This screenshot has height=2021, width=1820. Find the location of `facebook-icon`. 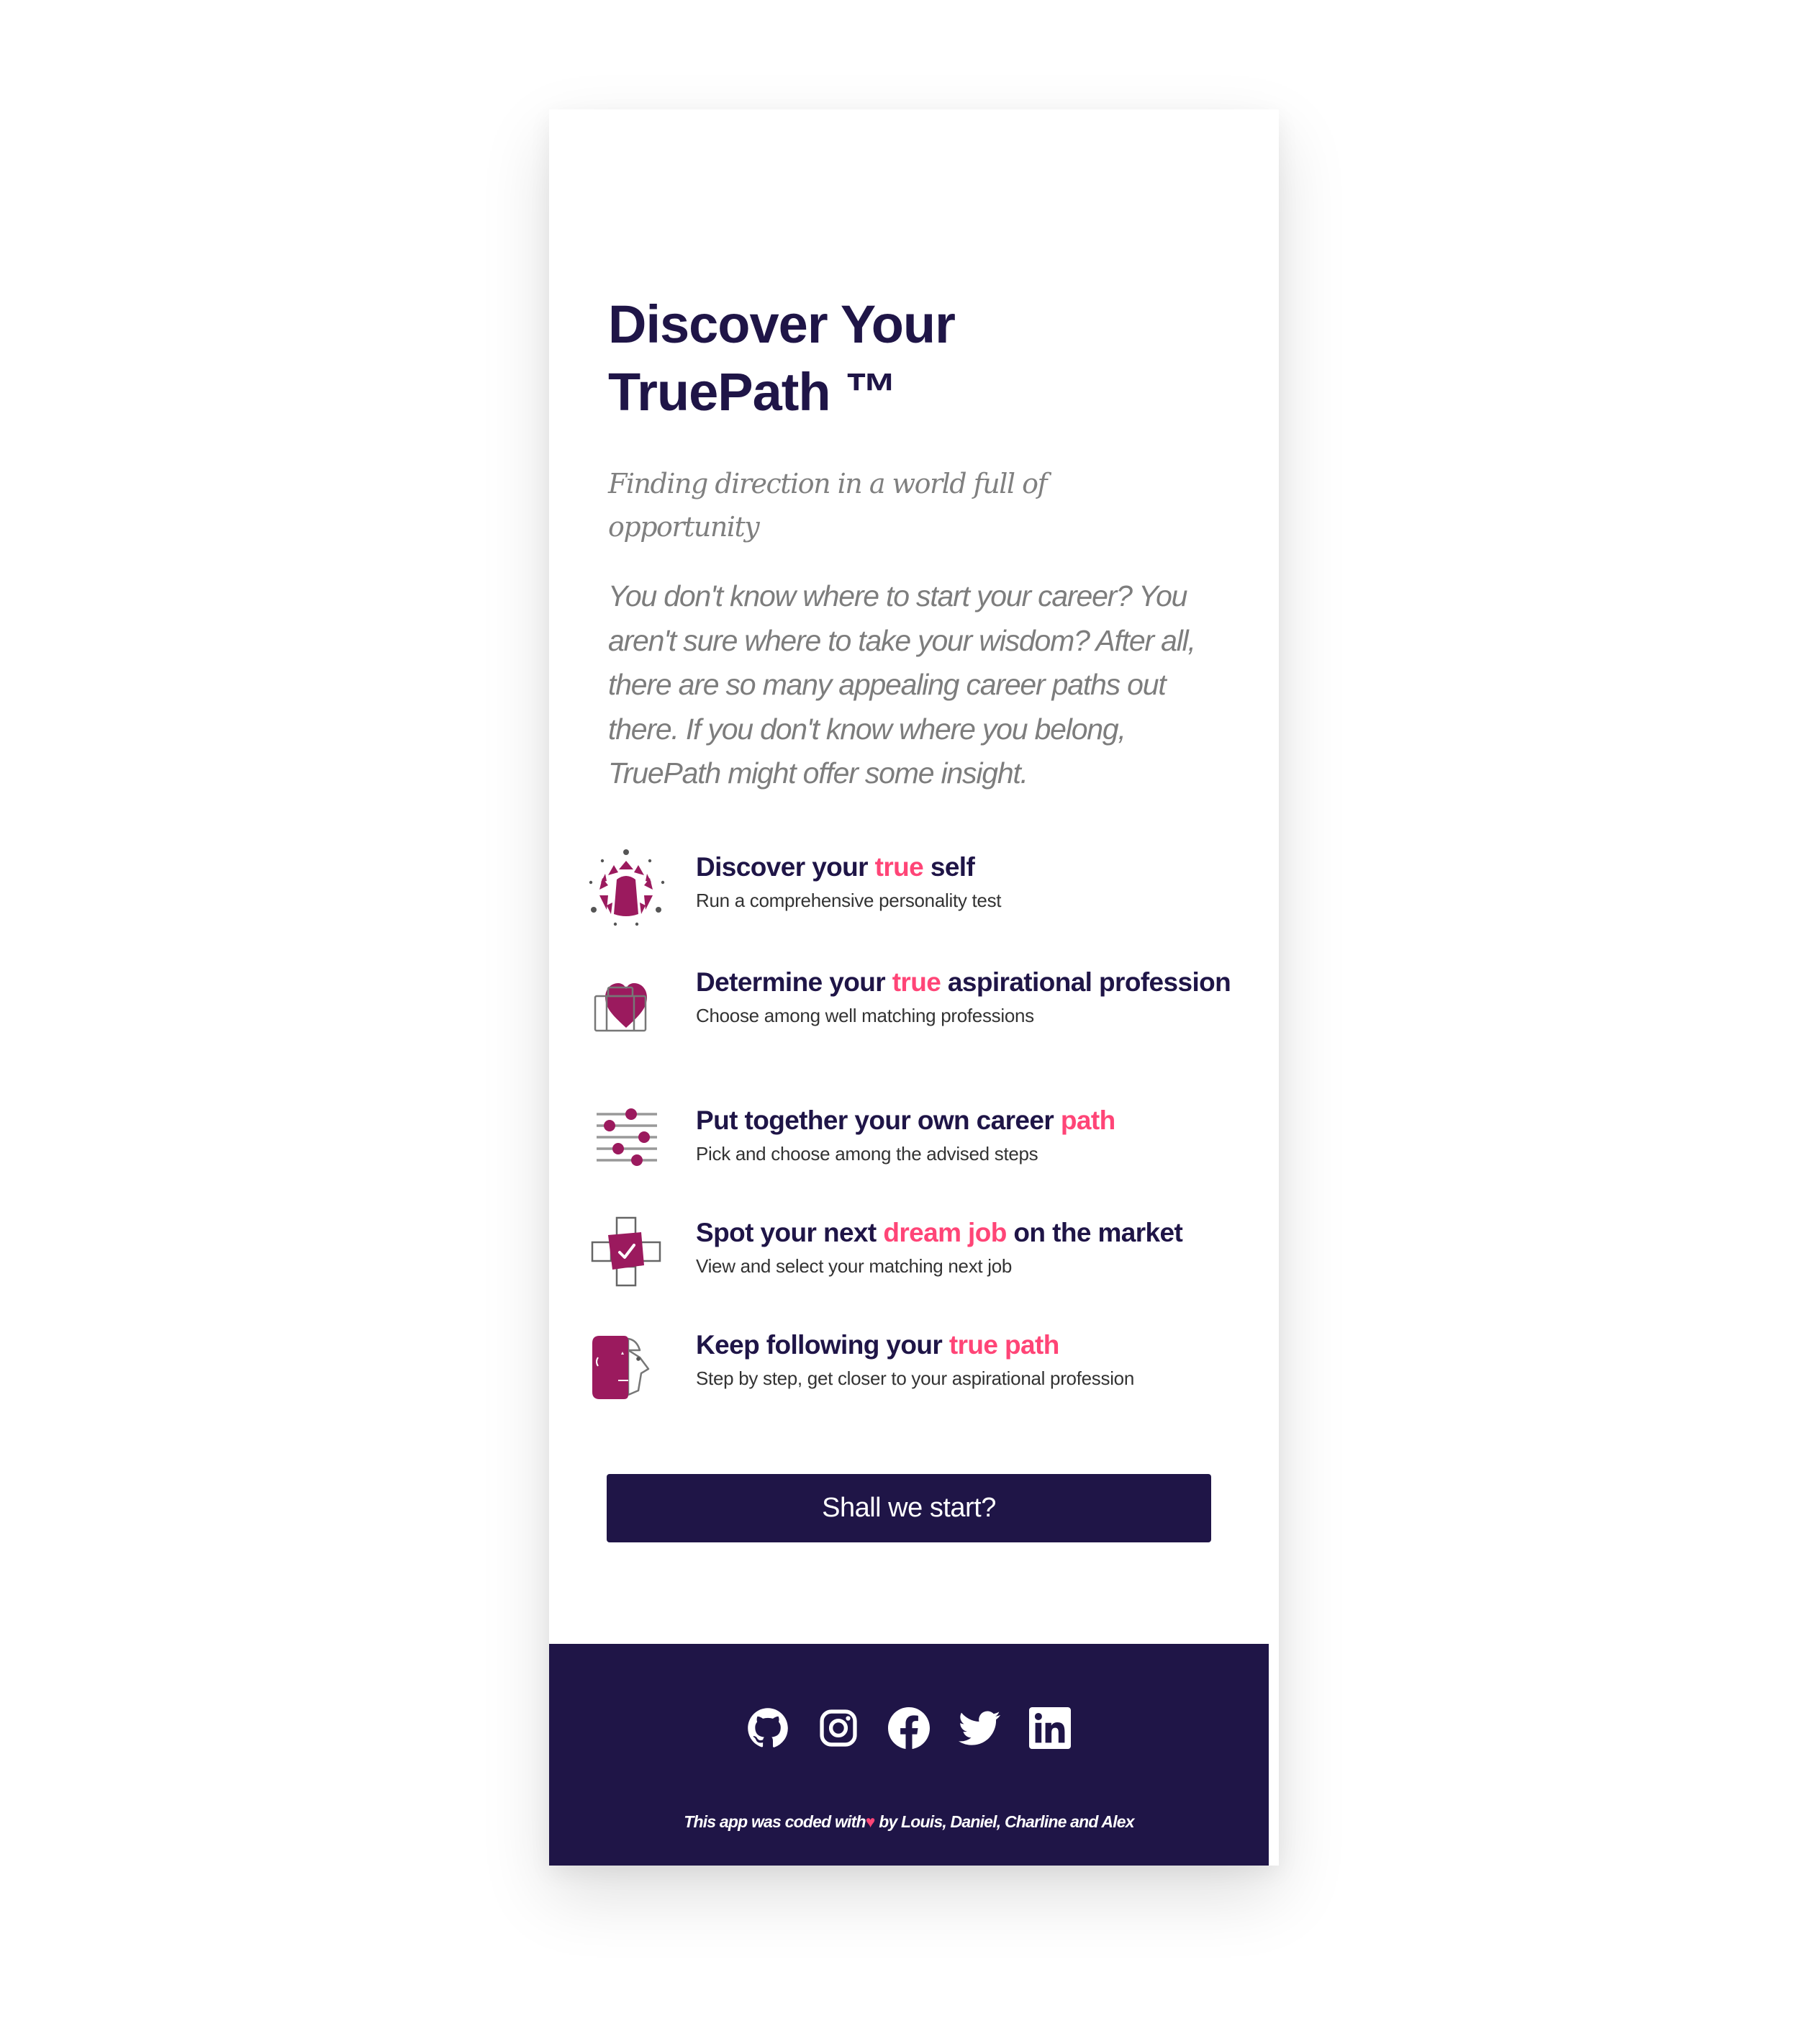

facebook-icon is located at coordinates (909, 1728).